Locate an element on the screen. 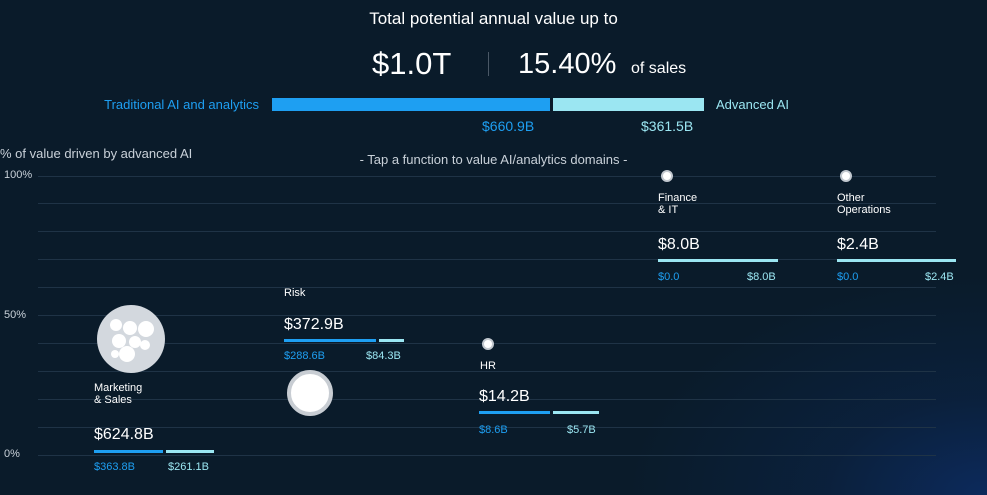 This screenshot has height=495, width=987. function-value-traditional: $8.6B is located at coordinates (493, 430).